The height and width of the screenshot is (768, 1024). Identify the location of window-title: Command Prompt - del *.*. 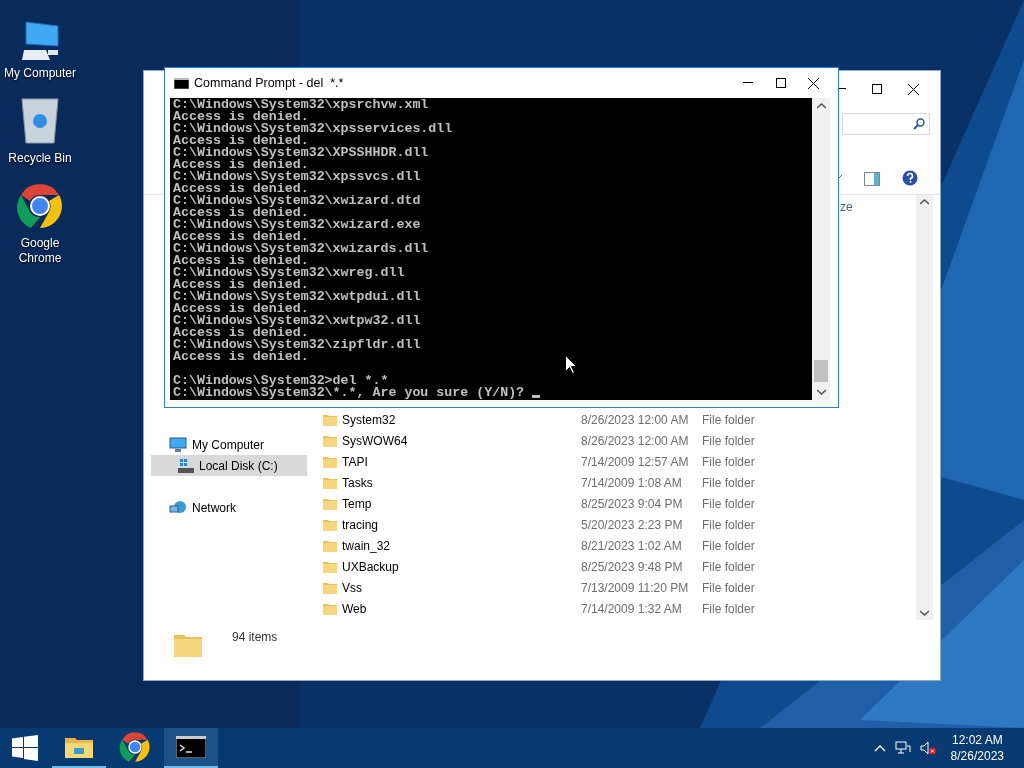
(269, 83).